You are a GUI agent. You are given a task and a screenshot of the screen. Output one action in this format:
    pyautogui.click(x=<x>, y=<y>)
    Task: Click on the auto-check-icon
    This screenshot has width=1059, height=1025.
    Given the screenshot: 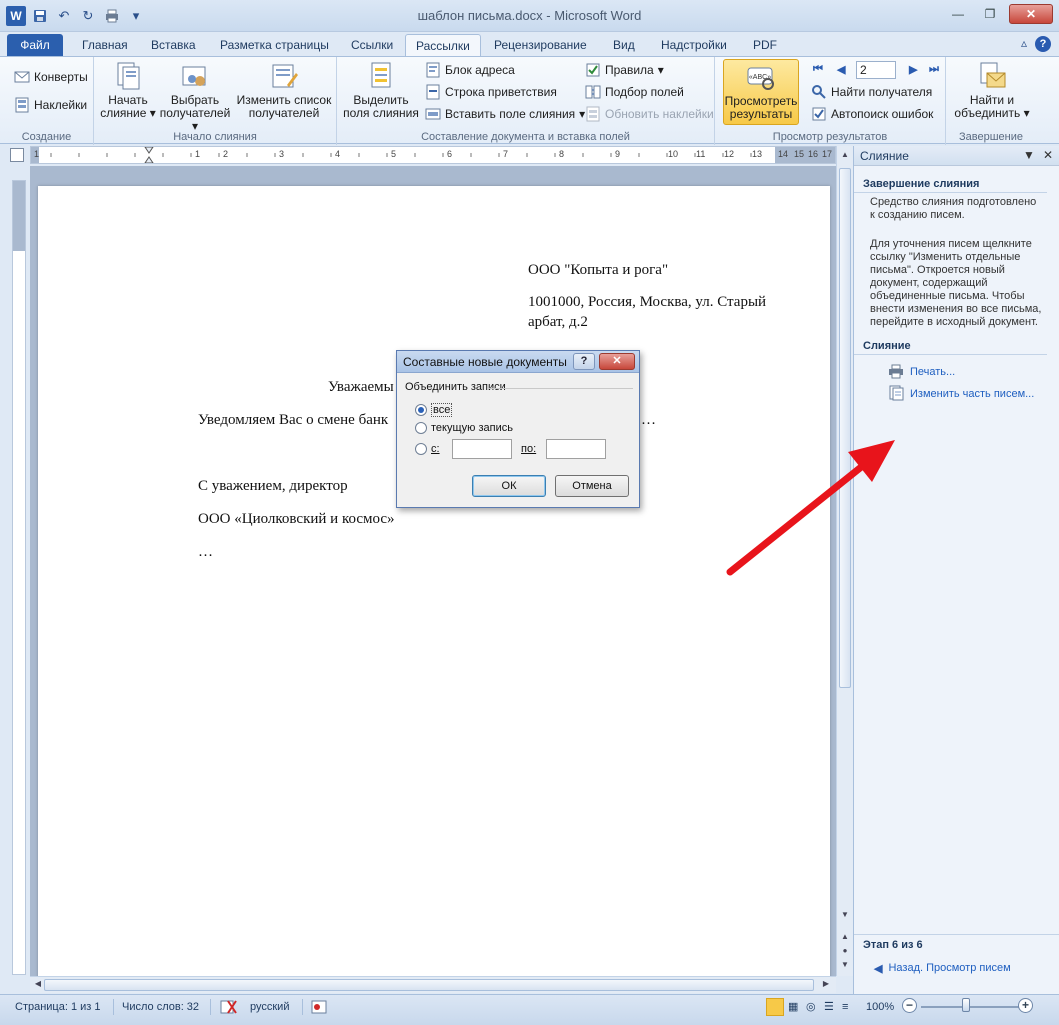 What is the action you would take?
    pyautogui.click(x=819, y=114)
    